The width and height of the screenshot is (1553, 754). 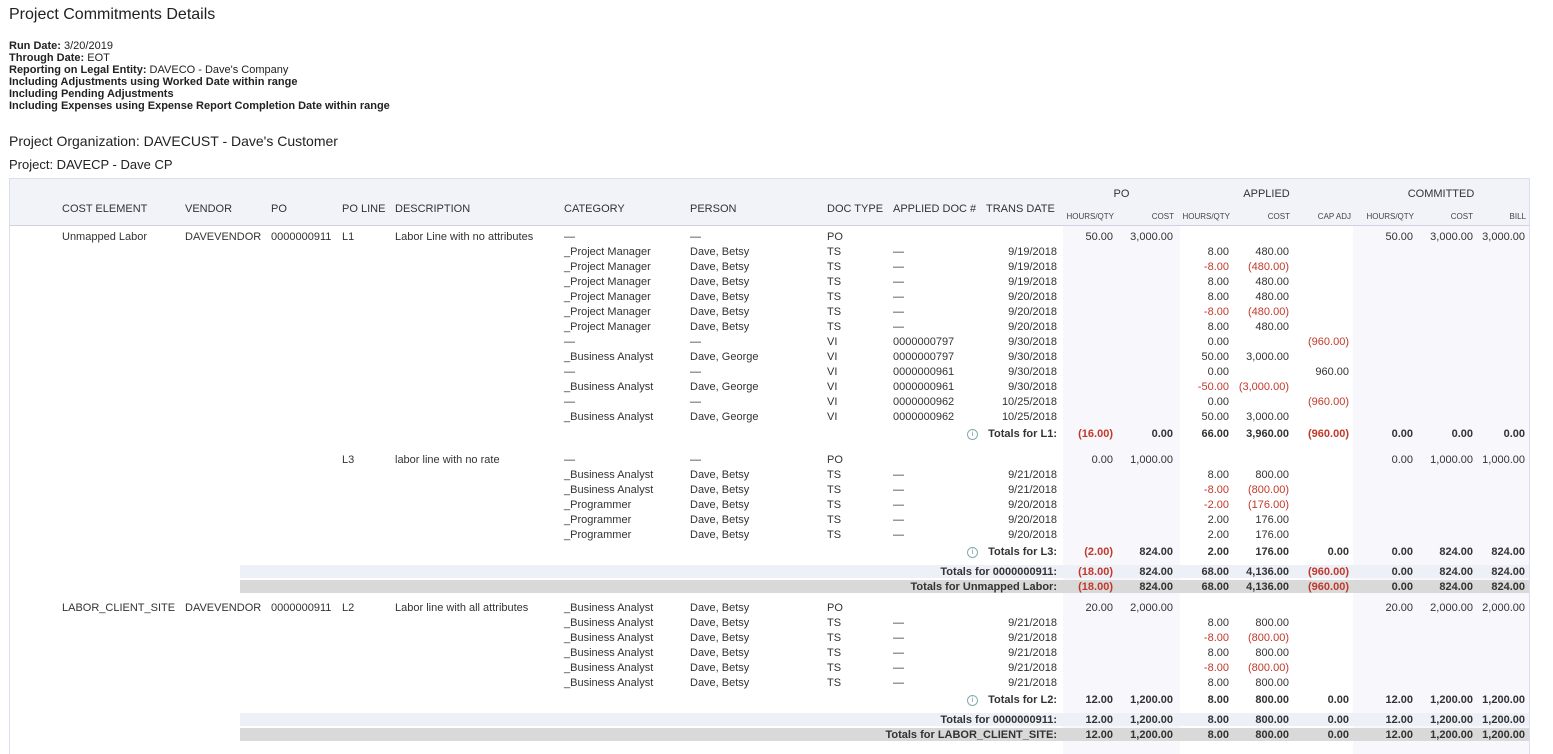 What do you see at coordinates (1384, 216) in the screenshot?
I see `header-committed-hours: HOURS/QTY` at bounding box center [1384, 216].